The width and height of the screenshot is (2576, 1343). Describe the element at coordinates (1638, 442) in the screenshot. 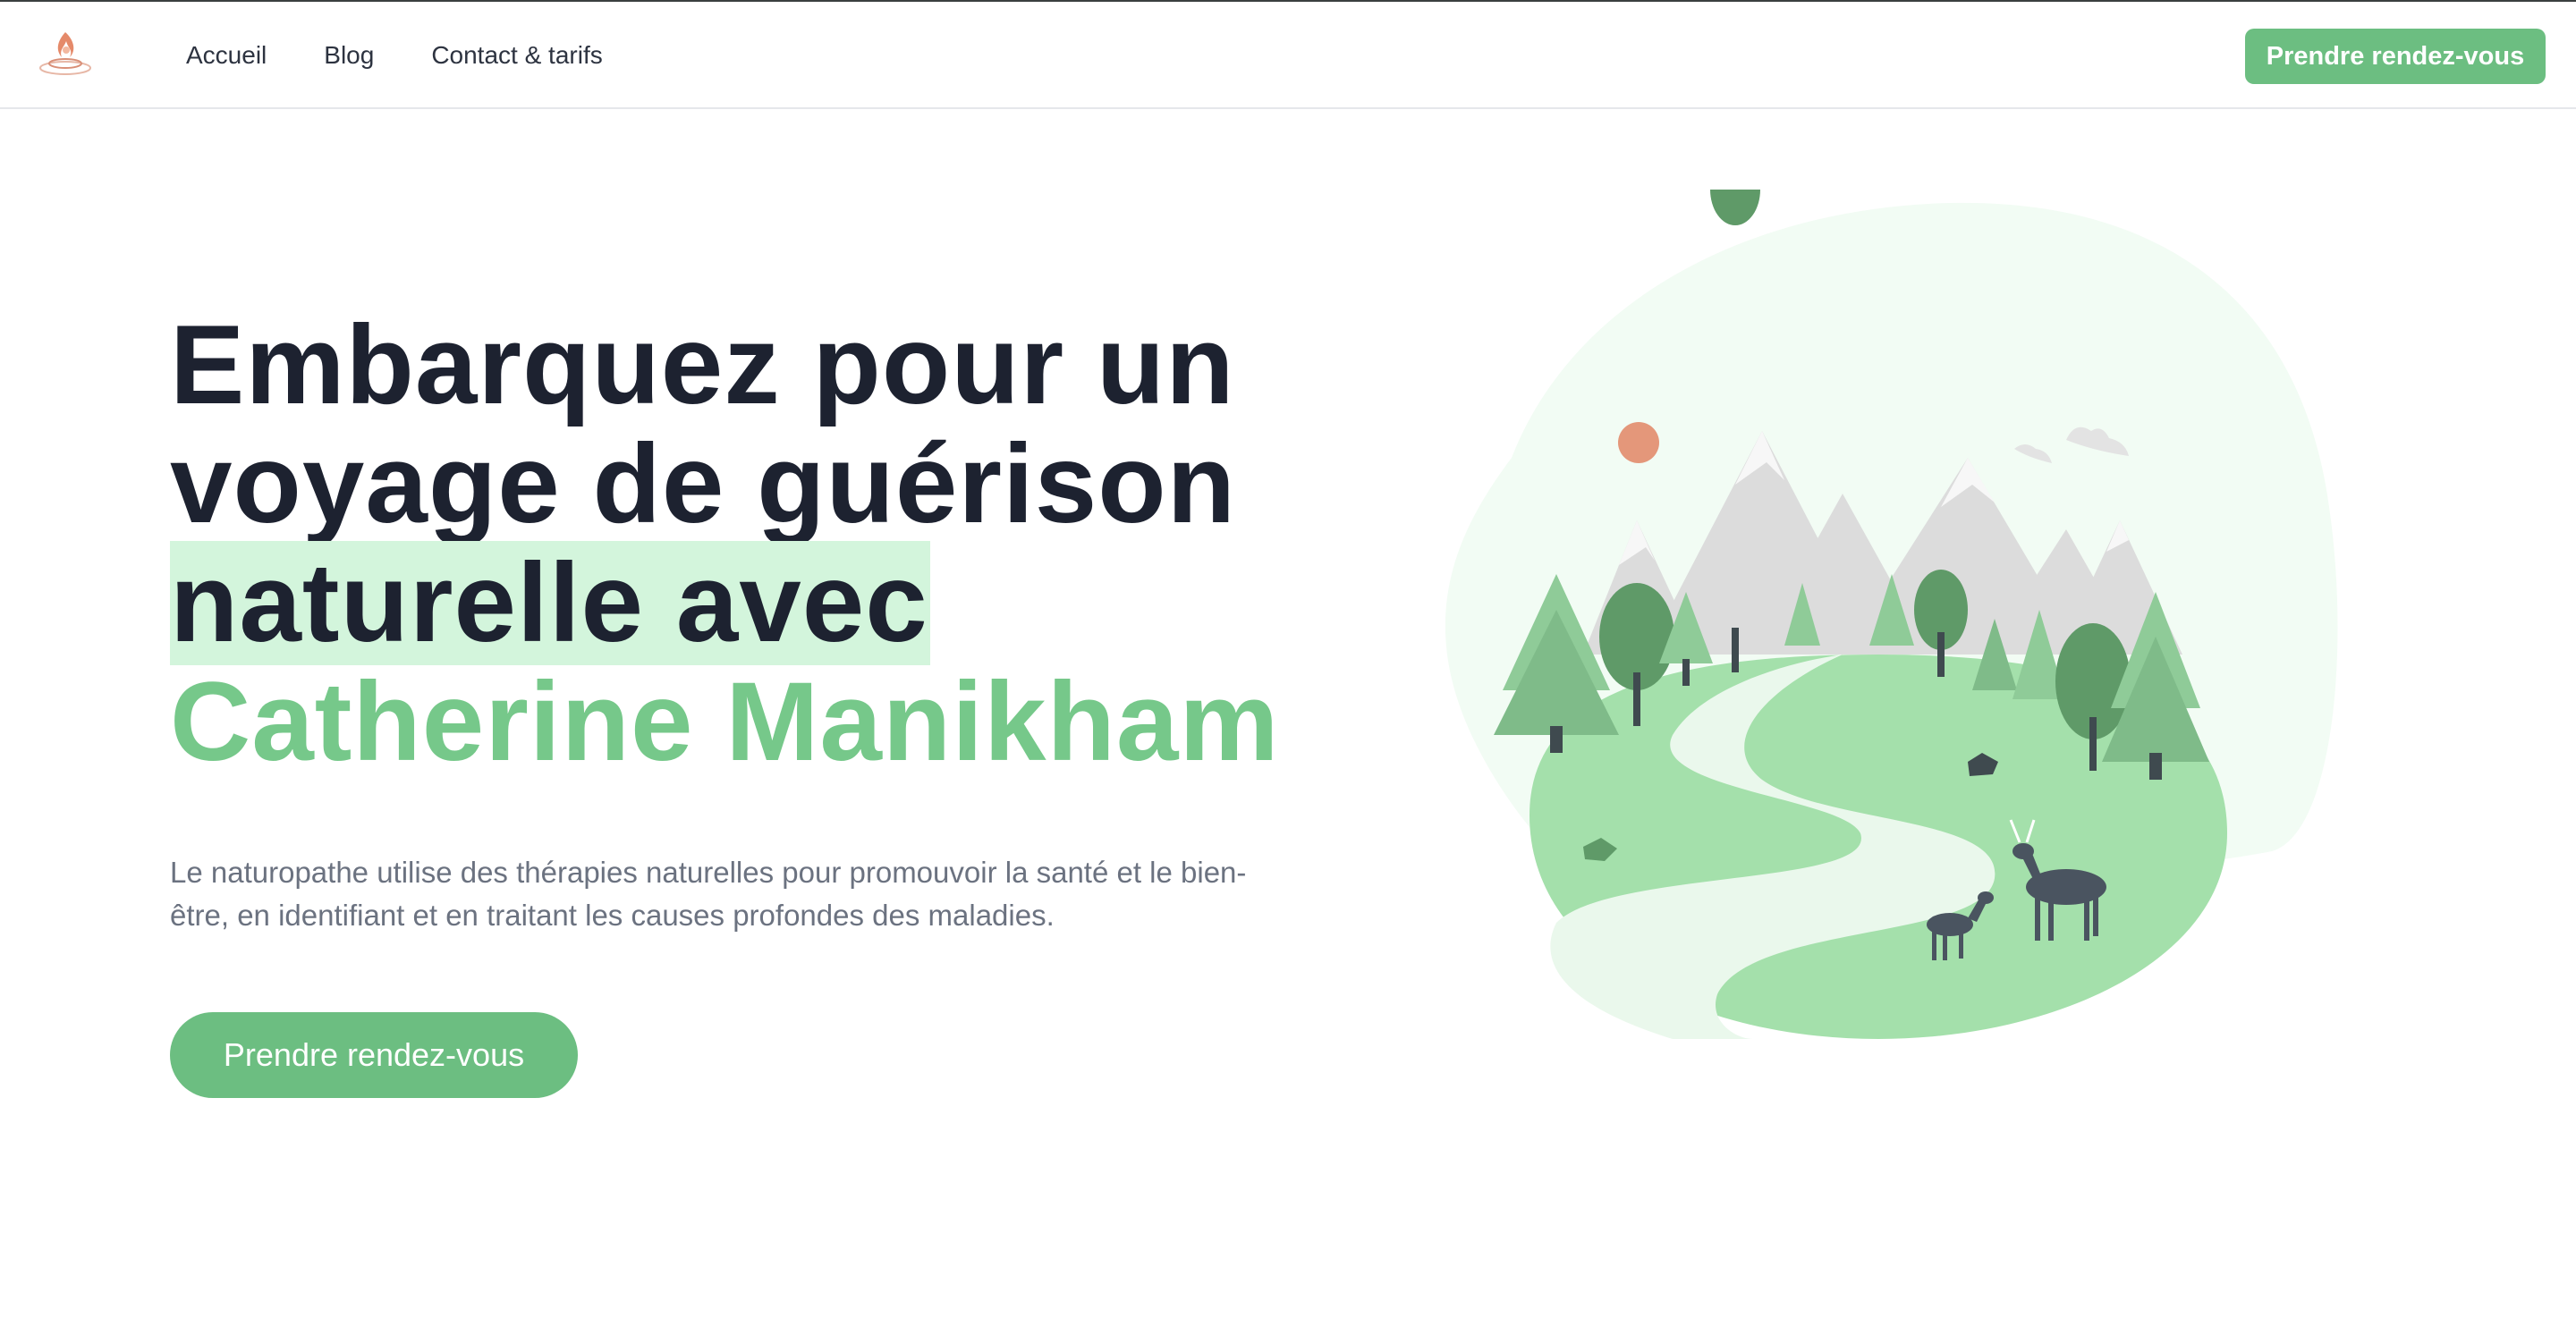

I see `sun-icon` at that location.